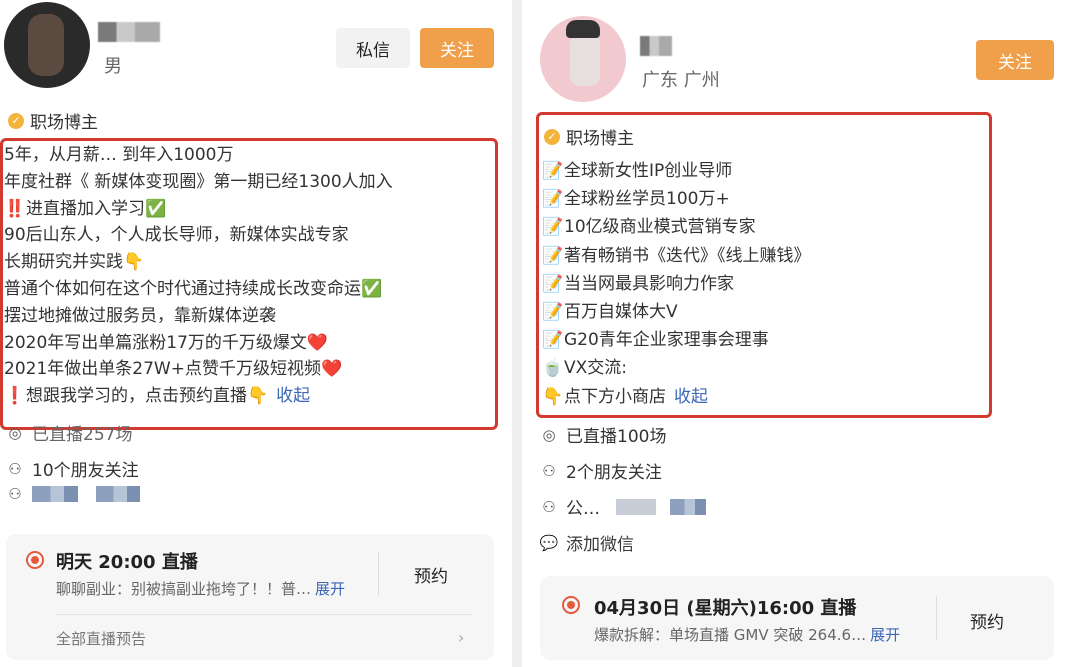 This screenshot has height=667, width=1080. I want to click on bio-line-text: 著有畅销书《迭代》《线上赚钱》, so click(687, 255).